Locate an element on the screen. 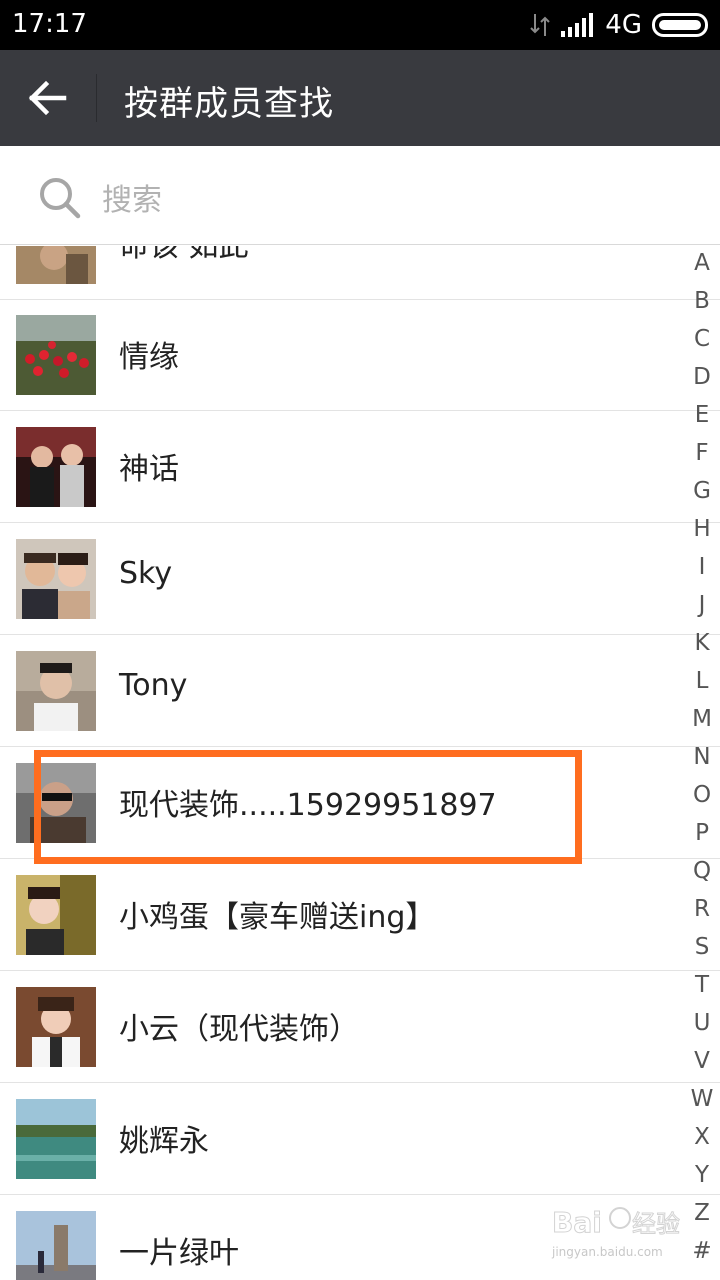 The image size is (720, 1280). index-letter: P is located at coordinates (702, 833).